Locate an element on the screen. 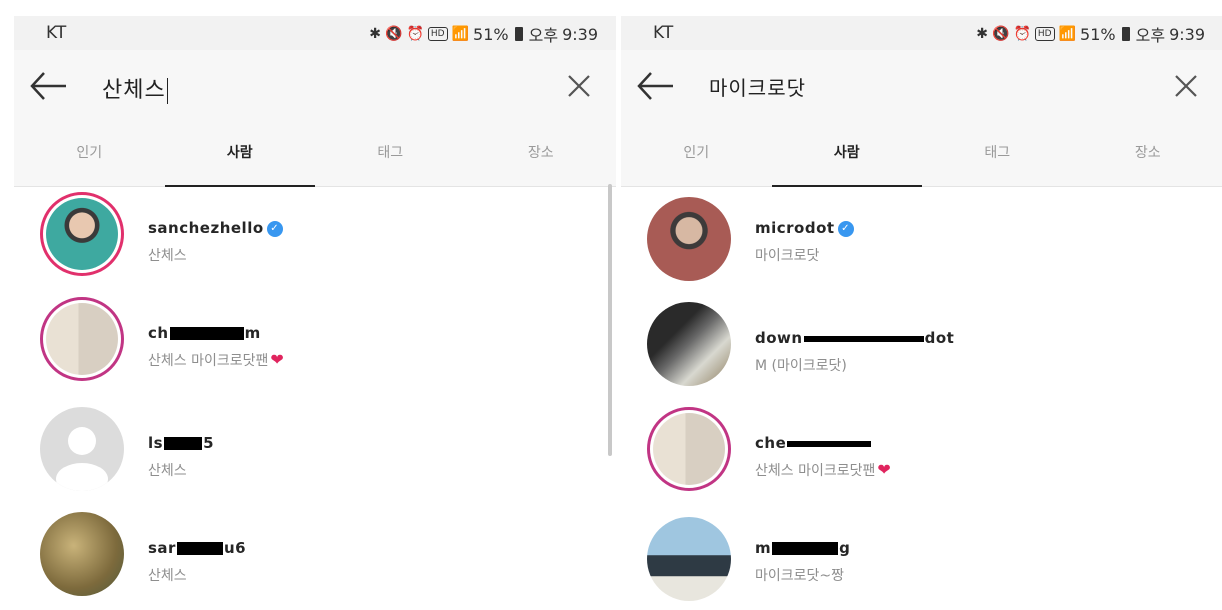 Image resolution: width=1222 pixels, height=610 pixels. result-username: mg is located at coordinates (803, 548).